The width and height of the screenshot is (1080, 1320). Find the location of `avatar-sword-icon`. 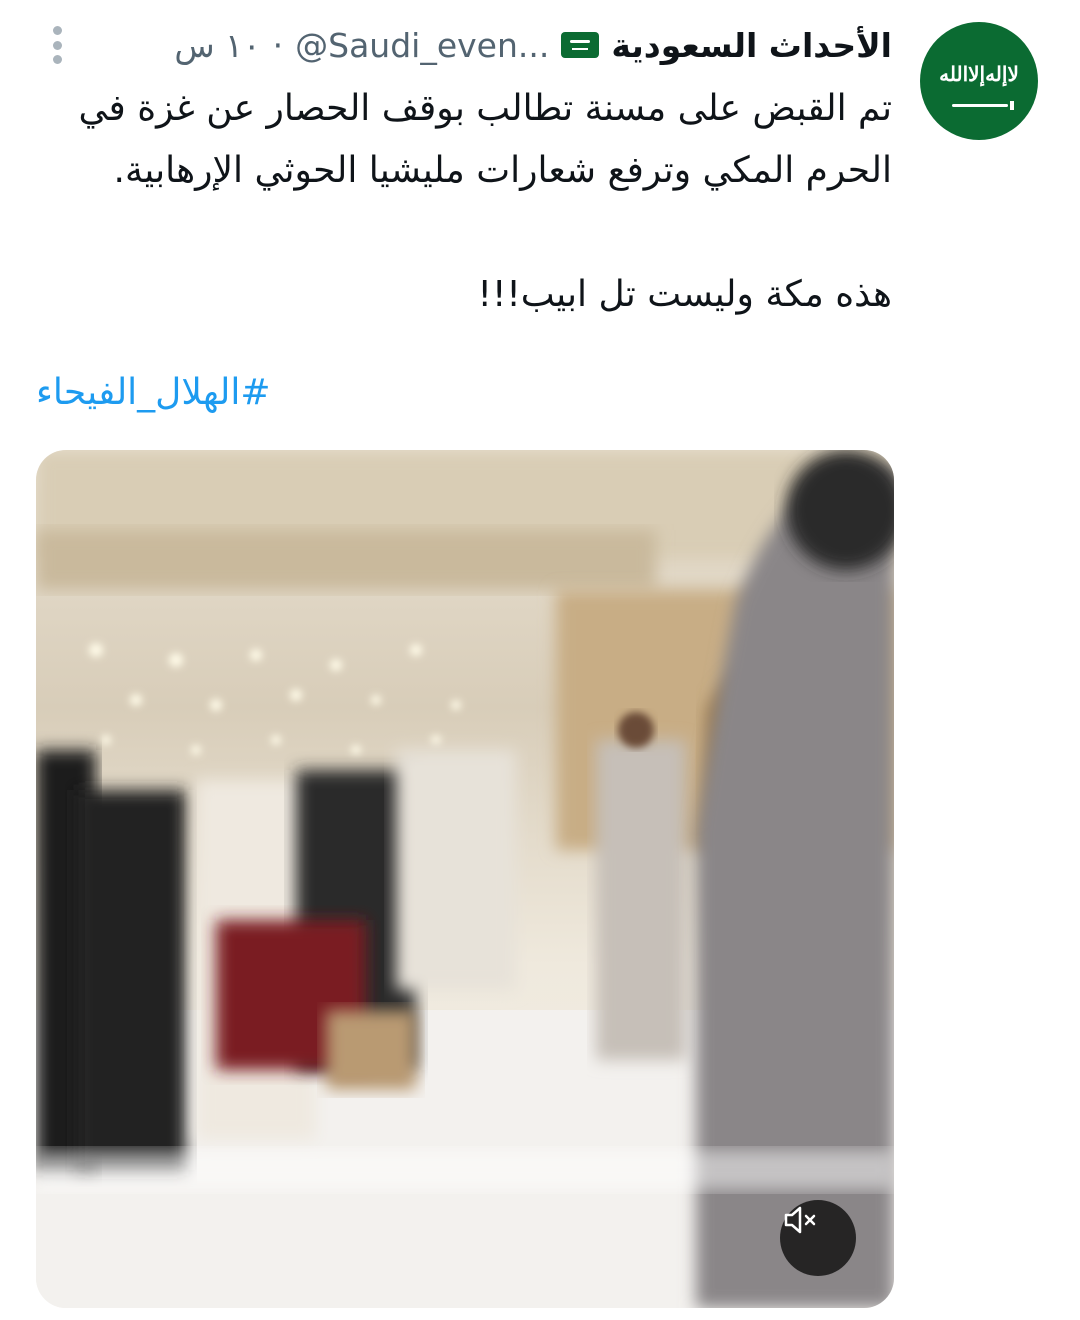

avatar-sword-icon is located at coordinates (983, 105).